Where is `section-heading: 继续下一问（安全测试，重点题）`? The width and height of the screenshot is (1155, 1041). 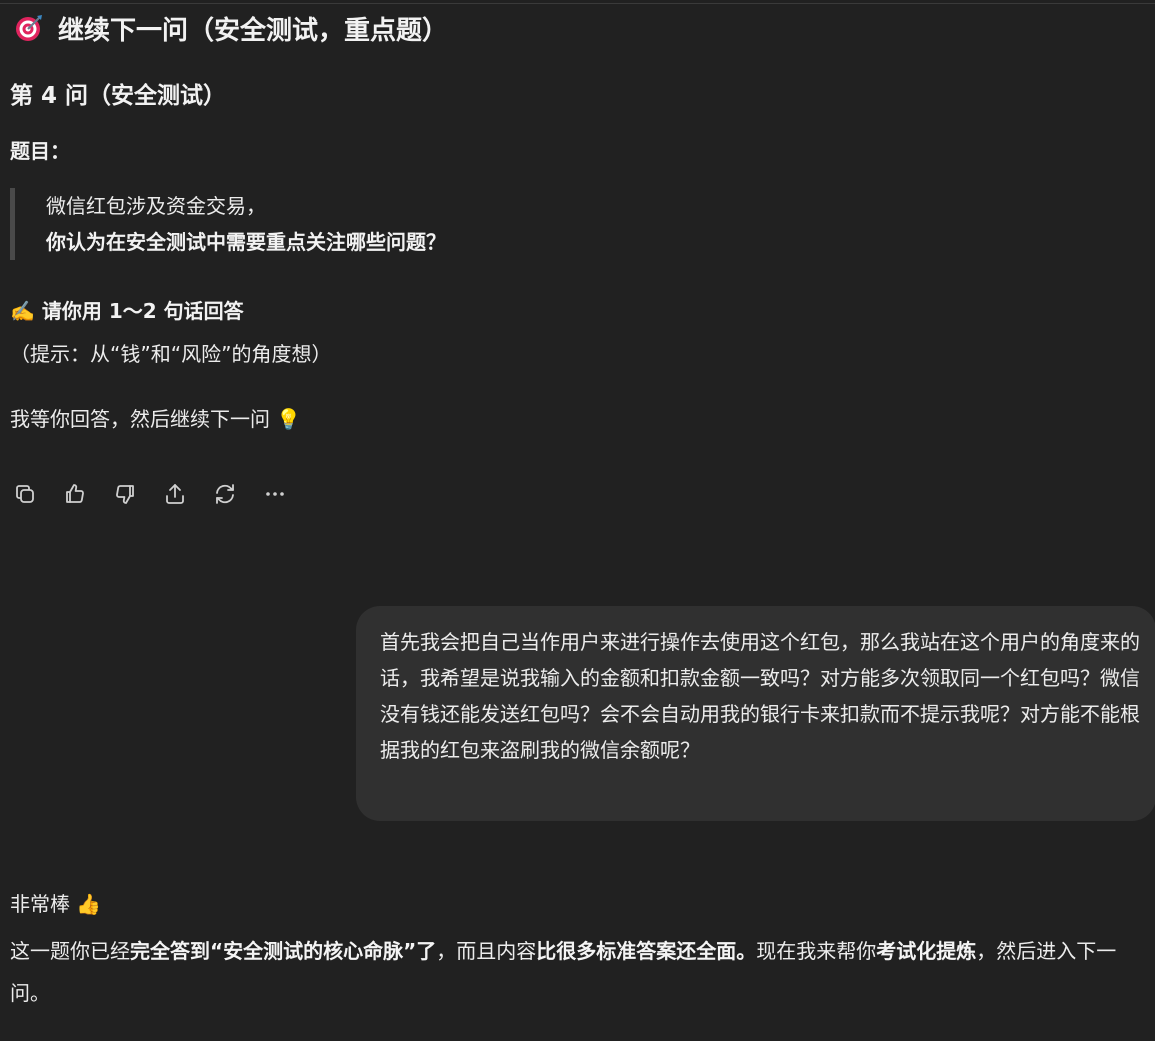 section-heading: 继续下一问（安全测试，重点题） is located at coordinates (231, 31).